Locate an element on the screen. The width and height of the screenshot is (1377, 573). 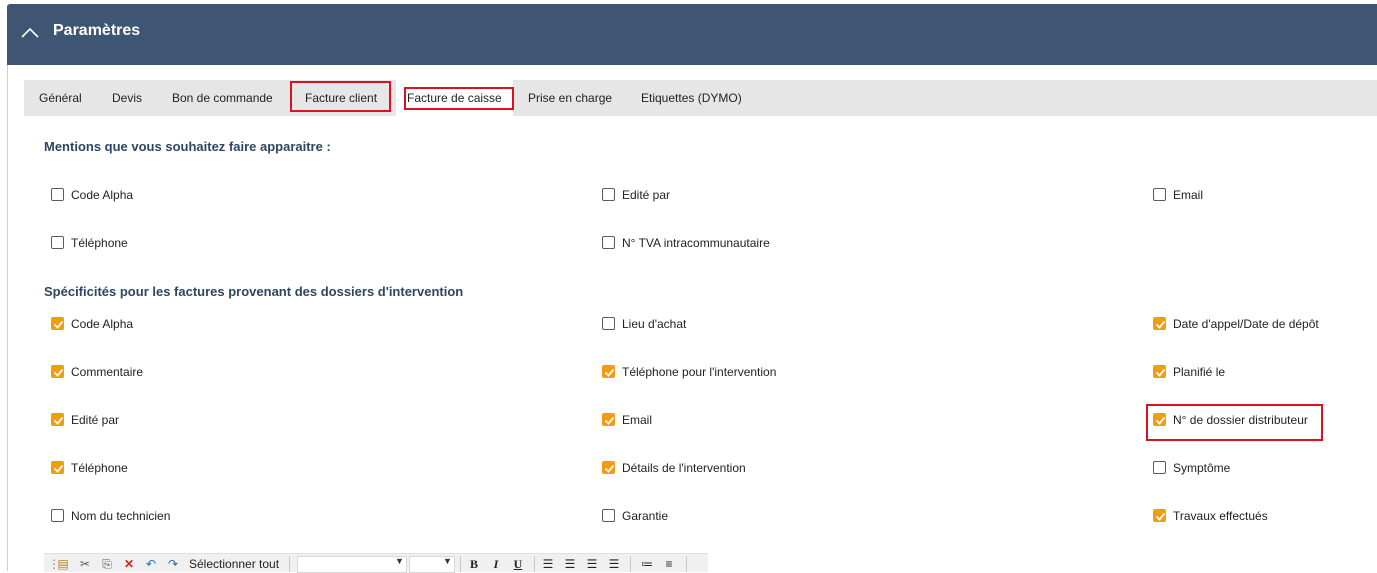
checkbox-label: Date d'appel/Date de dépôt is located at coordinates (1246, 324).